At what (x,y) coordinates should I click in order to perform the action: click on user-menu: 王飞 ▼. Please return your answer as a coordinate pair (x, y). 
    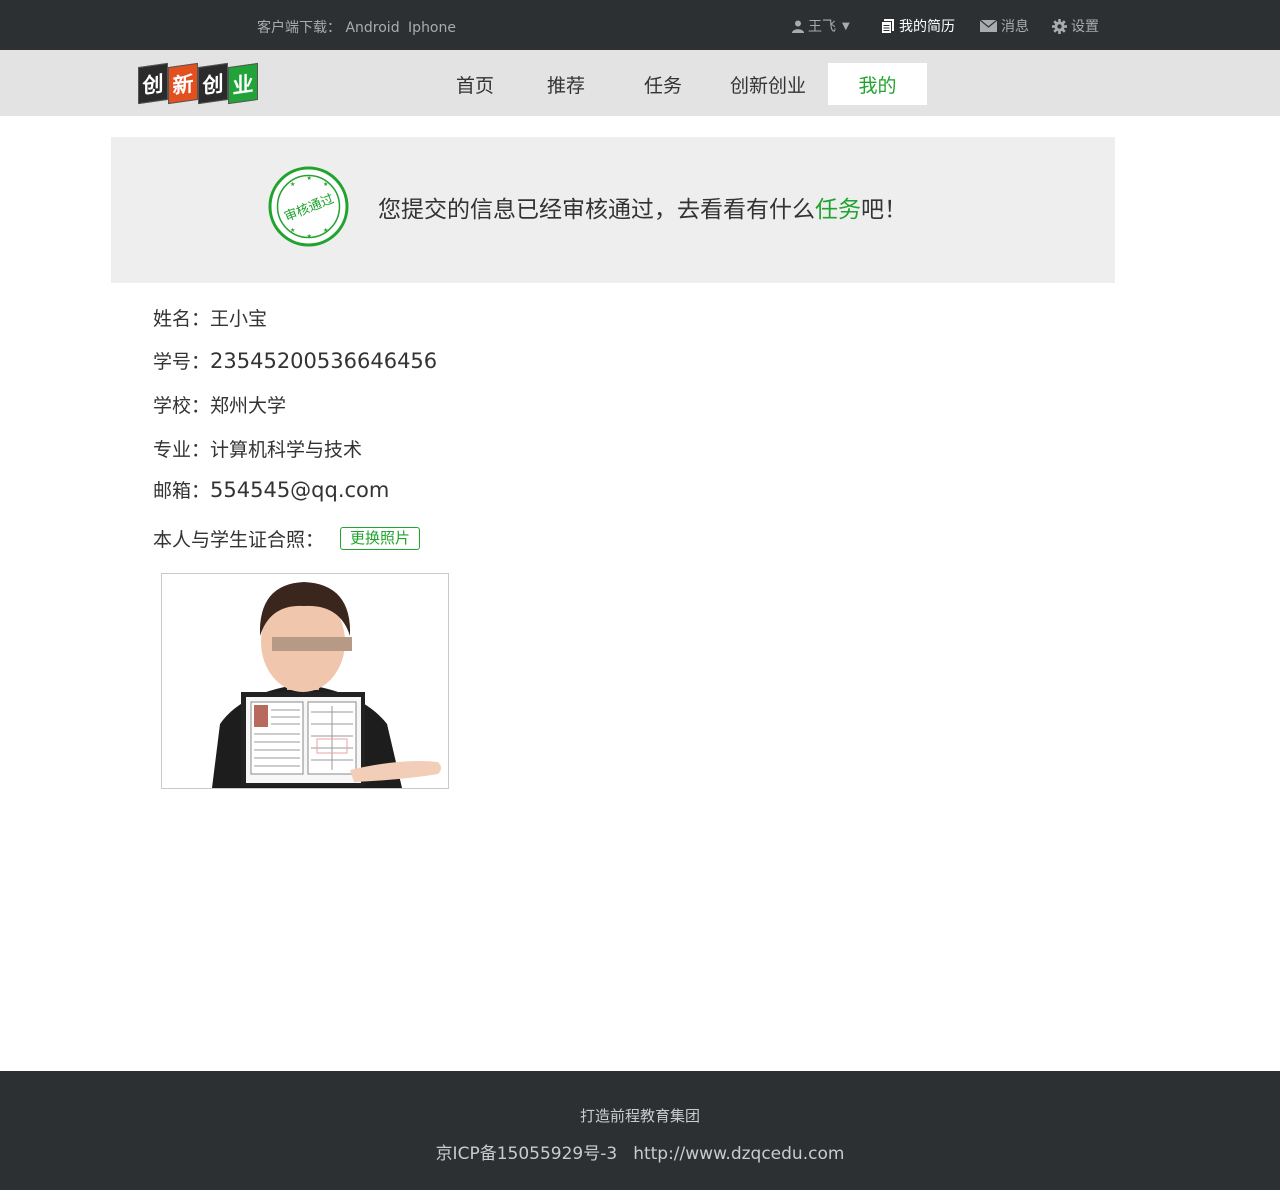
    Looking at the image, I should click on (821, 26).